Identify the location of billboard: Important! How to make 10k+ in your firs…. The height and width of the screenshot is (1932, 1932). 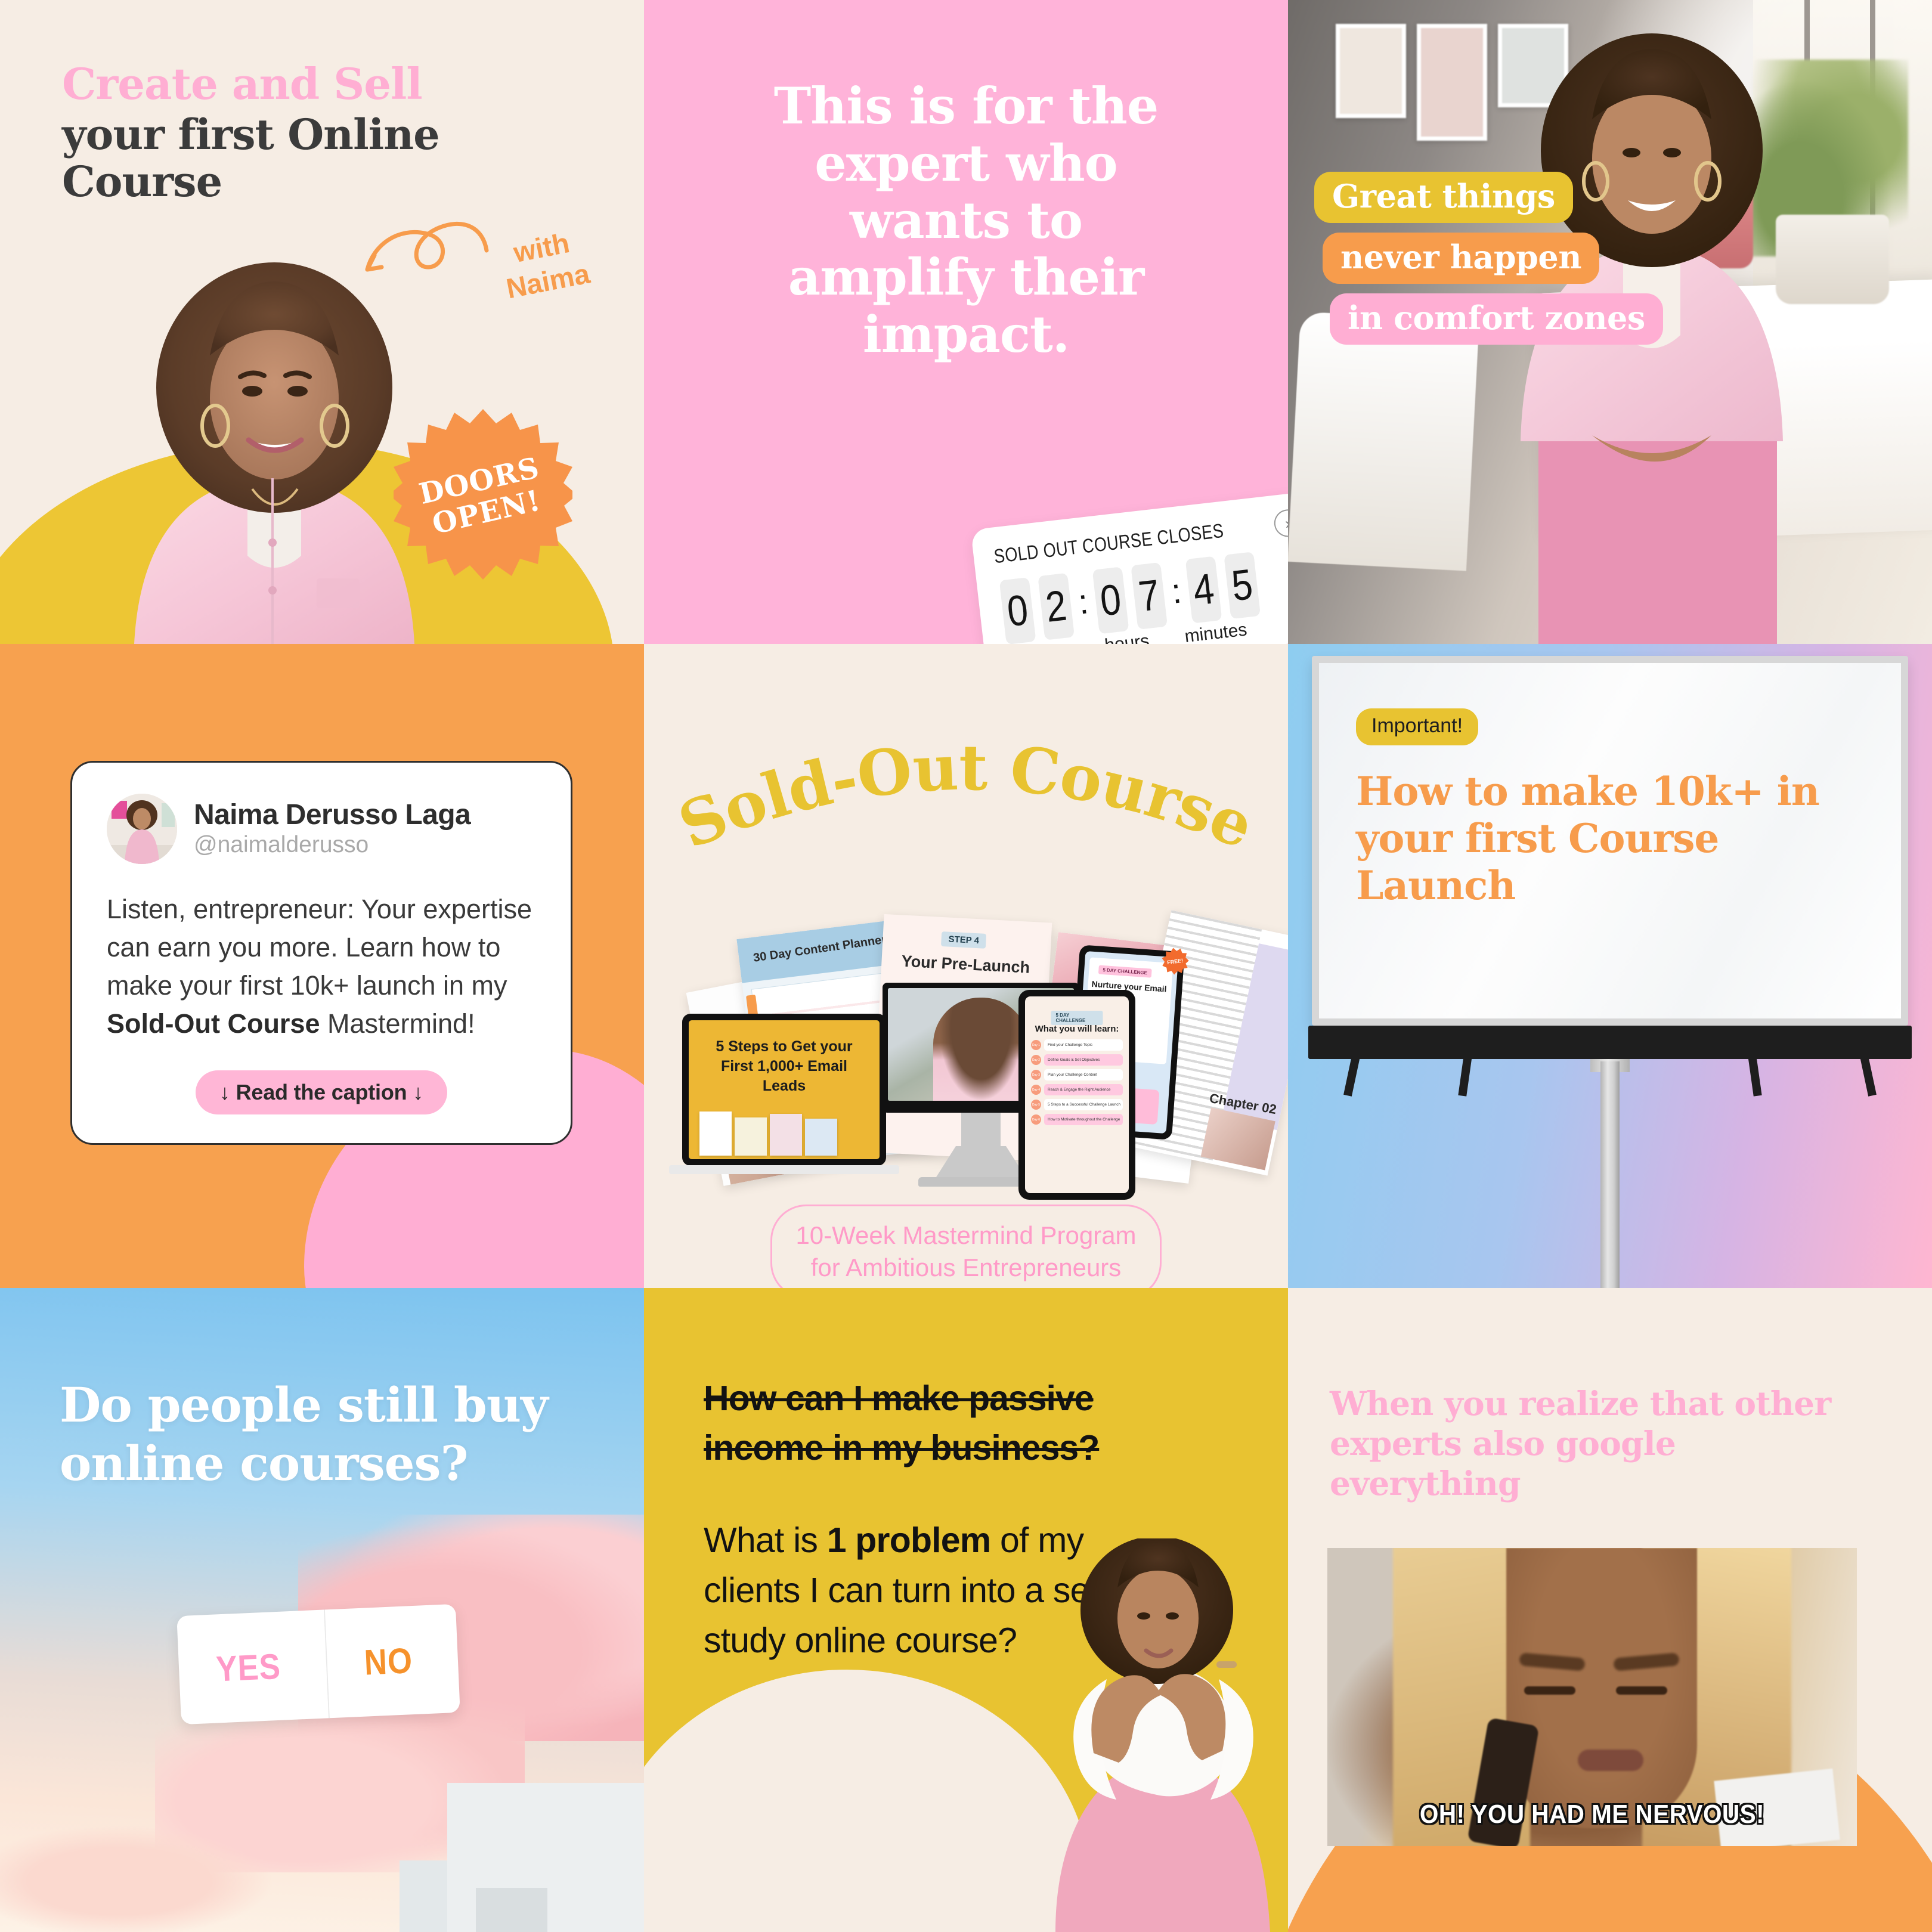
(1610, 877).